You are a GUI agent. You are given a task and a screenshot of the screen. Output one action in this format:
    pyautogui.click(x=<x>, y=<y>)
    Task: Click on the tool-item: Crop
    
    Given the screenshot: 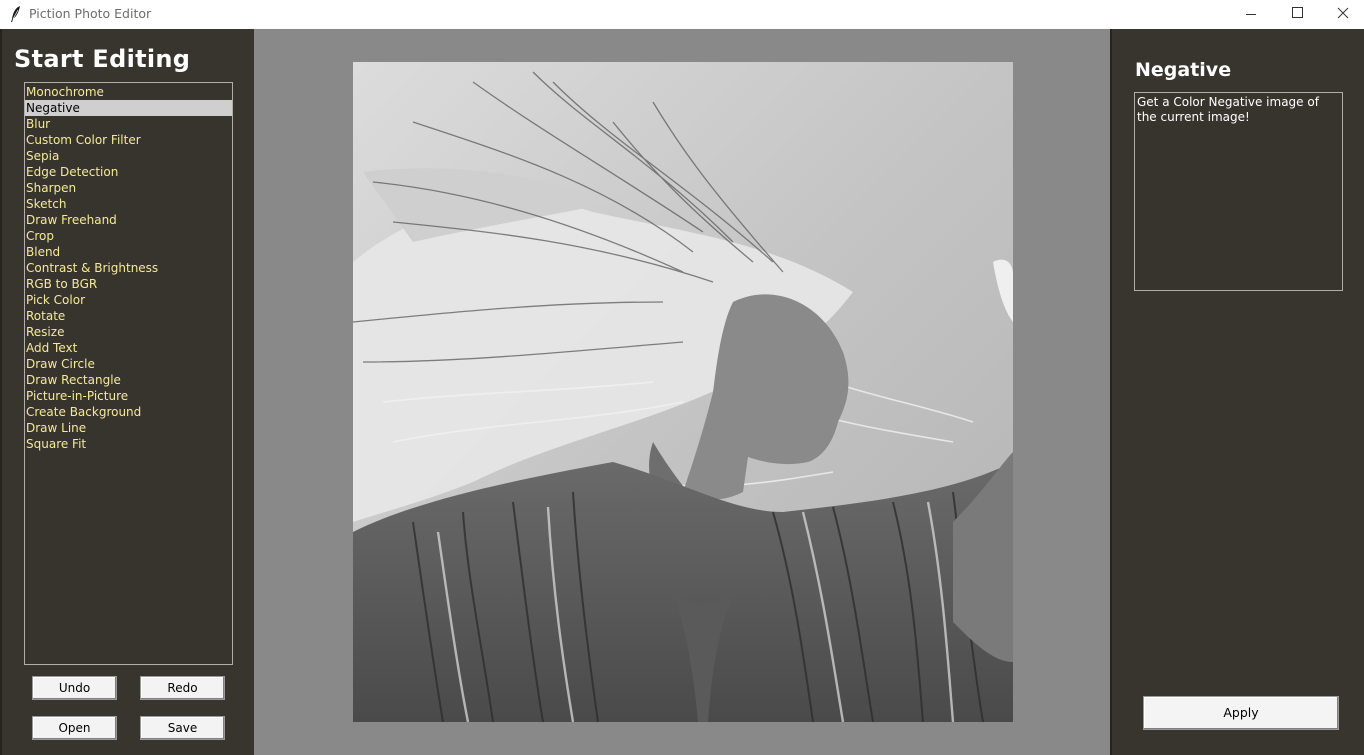 What is the action you would take?
    pyautogui.click(x=128, y=236)
    